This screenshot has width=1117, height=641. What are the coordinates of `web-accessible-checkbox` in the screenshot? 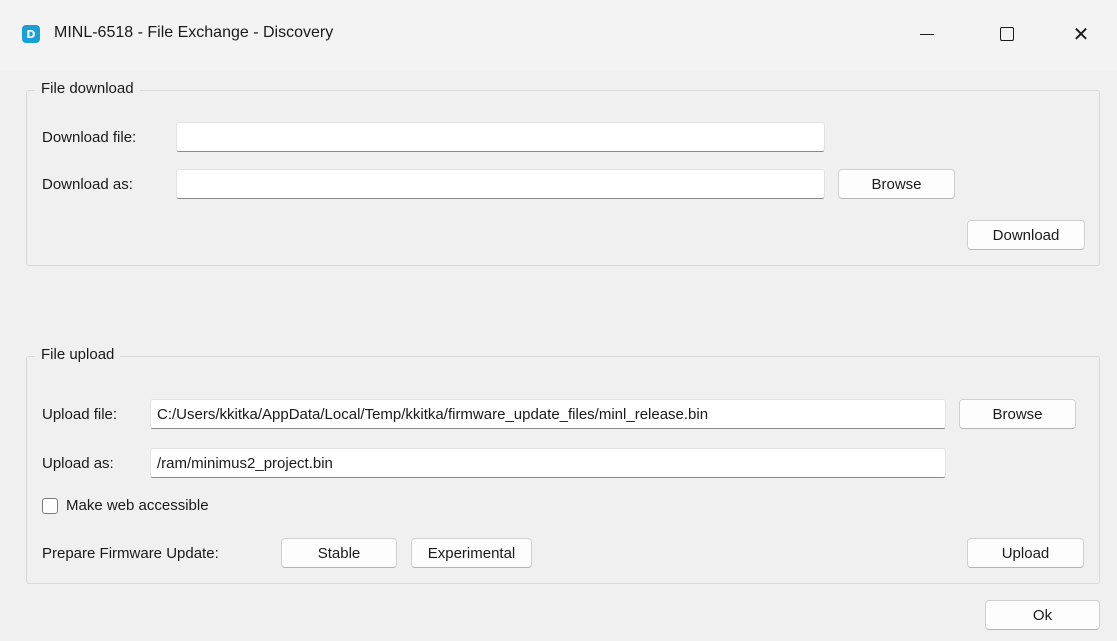 It's located at (50, 505).